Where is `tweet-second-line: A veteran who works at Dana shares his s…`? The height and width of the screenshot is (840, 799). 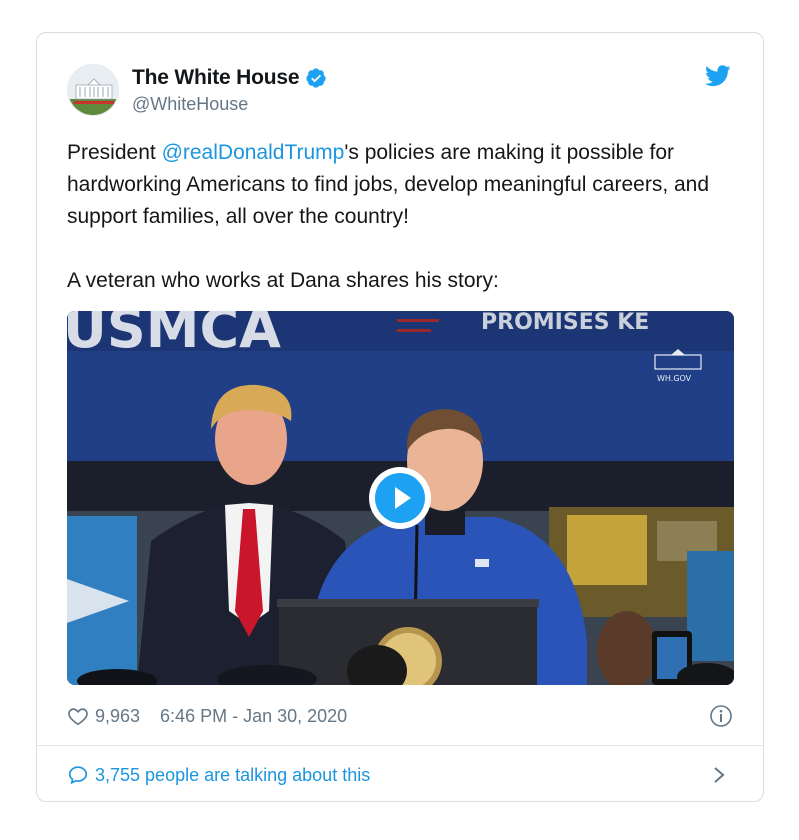 tweet-second-line: A veteran who works at Dana shares his s… is located at coordinates (283, 280).